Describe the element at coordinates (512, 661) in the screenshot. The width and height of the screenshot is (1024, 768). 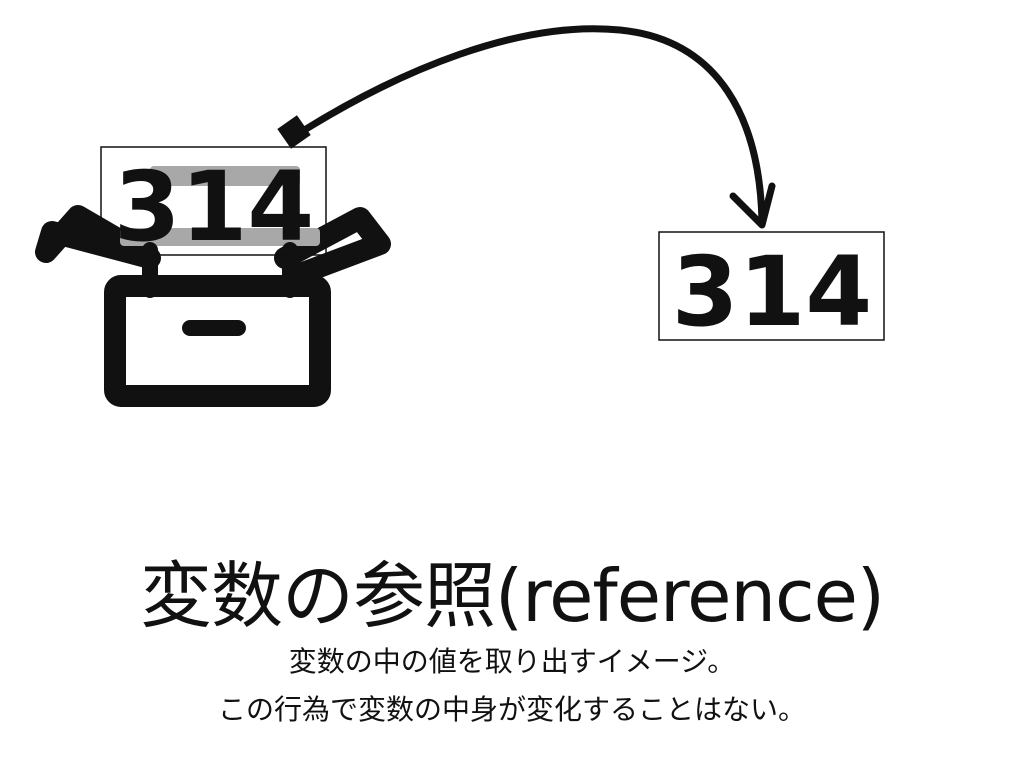
I see `subtitle-line-1: 変数の中の値を取り出すイメージ。` at that location.